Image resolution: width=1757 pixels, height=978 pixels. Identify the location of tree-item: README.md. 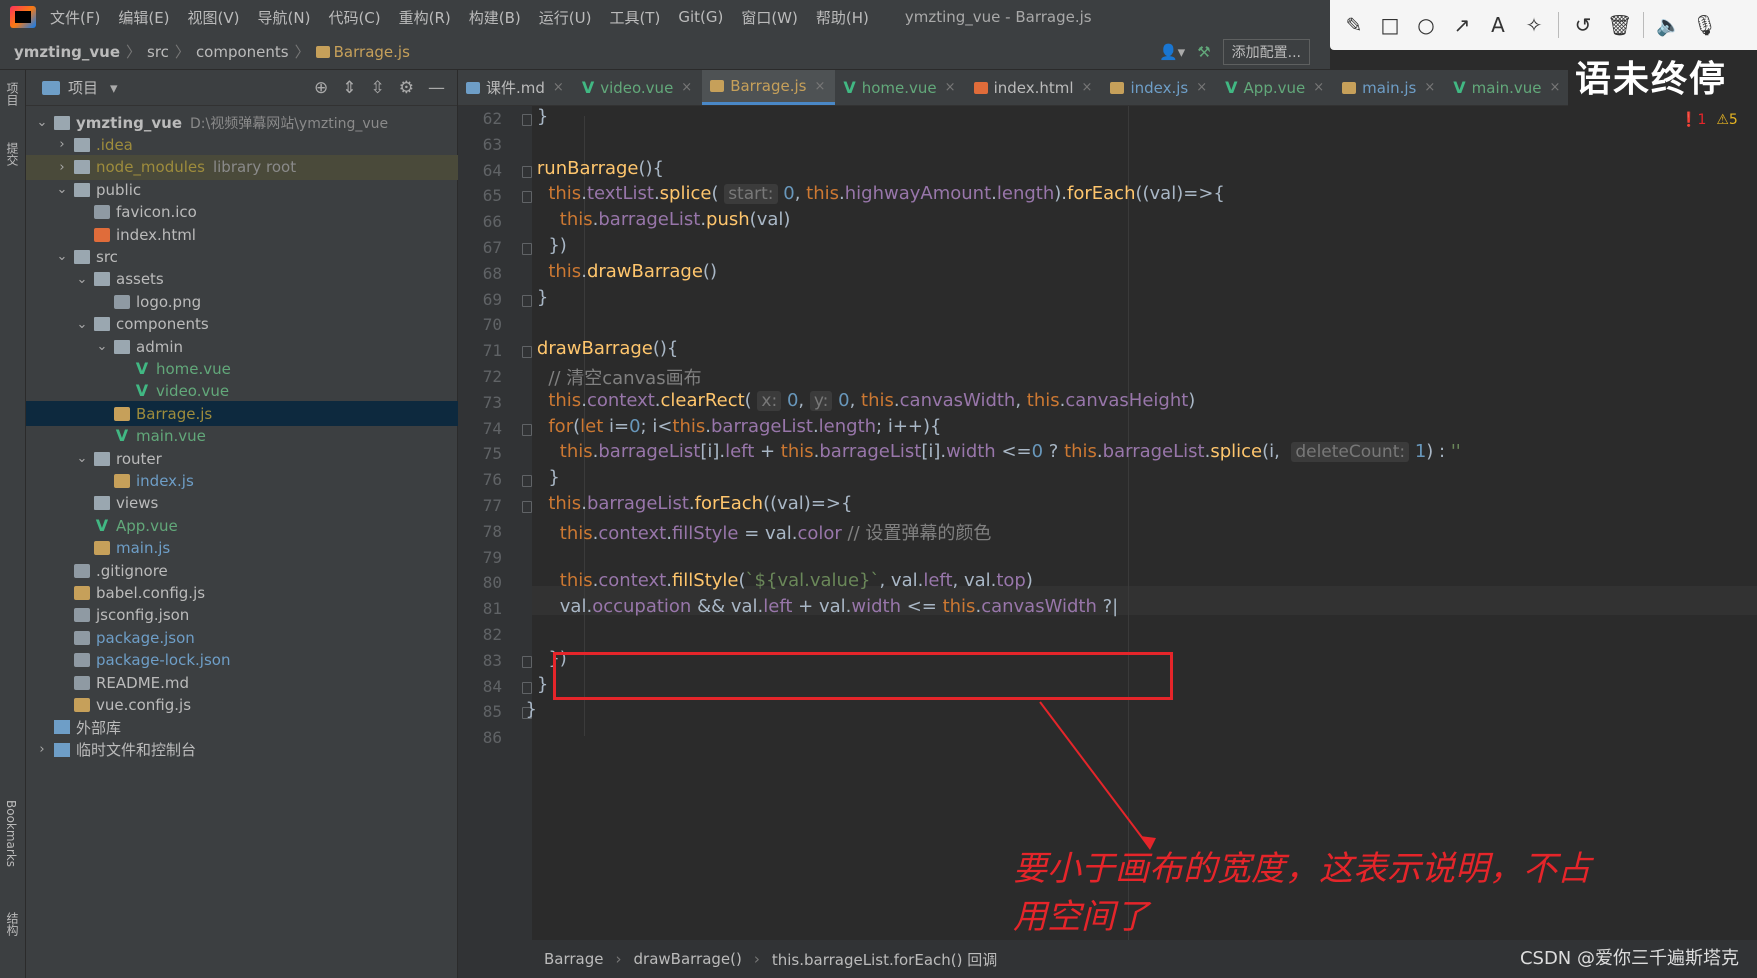
(242, 682).